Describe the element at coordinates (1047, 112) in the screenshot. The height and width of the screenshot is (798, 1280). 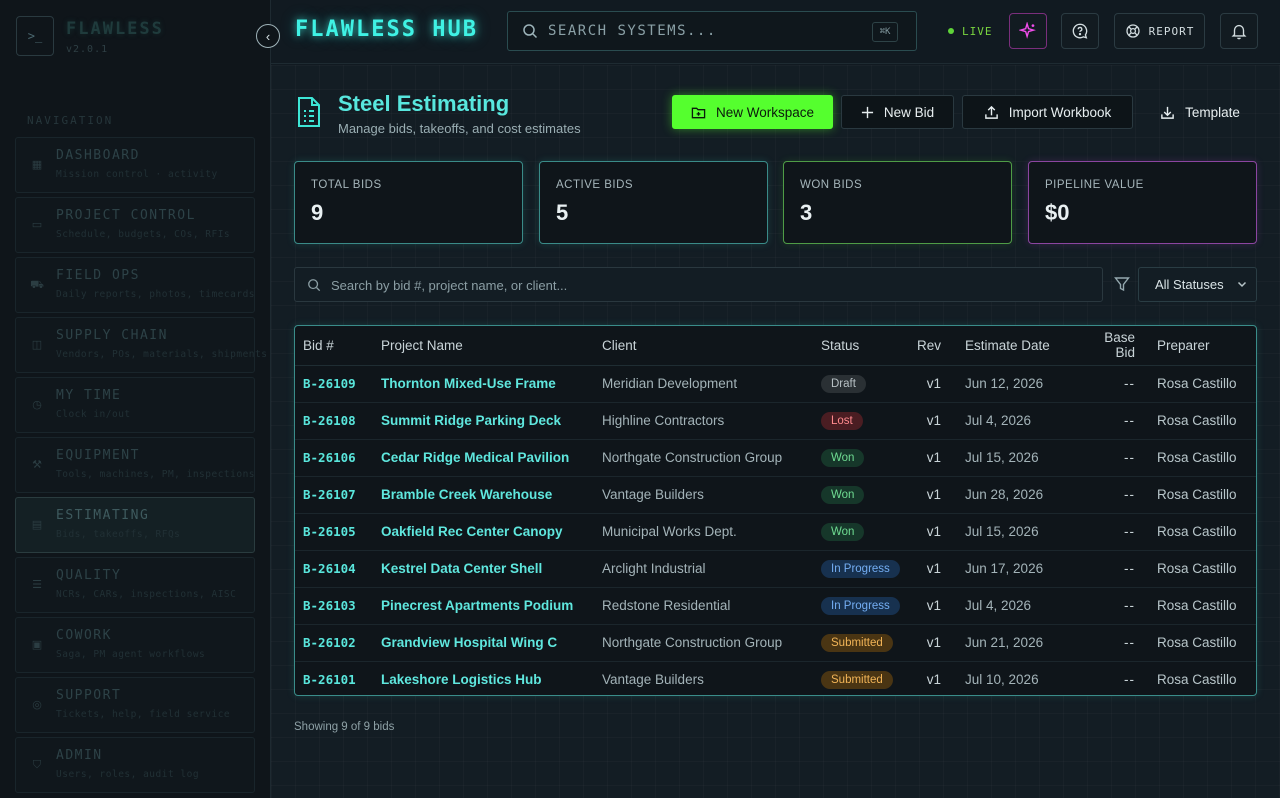
I see `import-workbook-button: Import Workbook` at that location.